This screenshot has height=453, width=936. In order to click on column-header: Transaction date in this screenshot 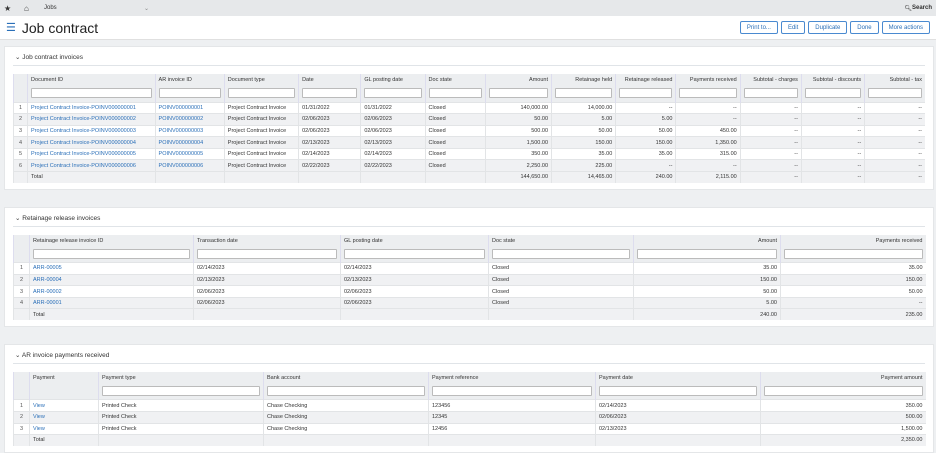, I will do `click(267, 248)`.